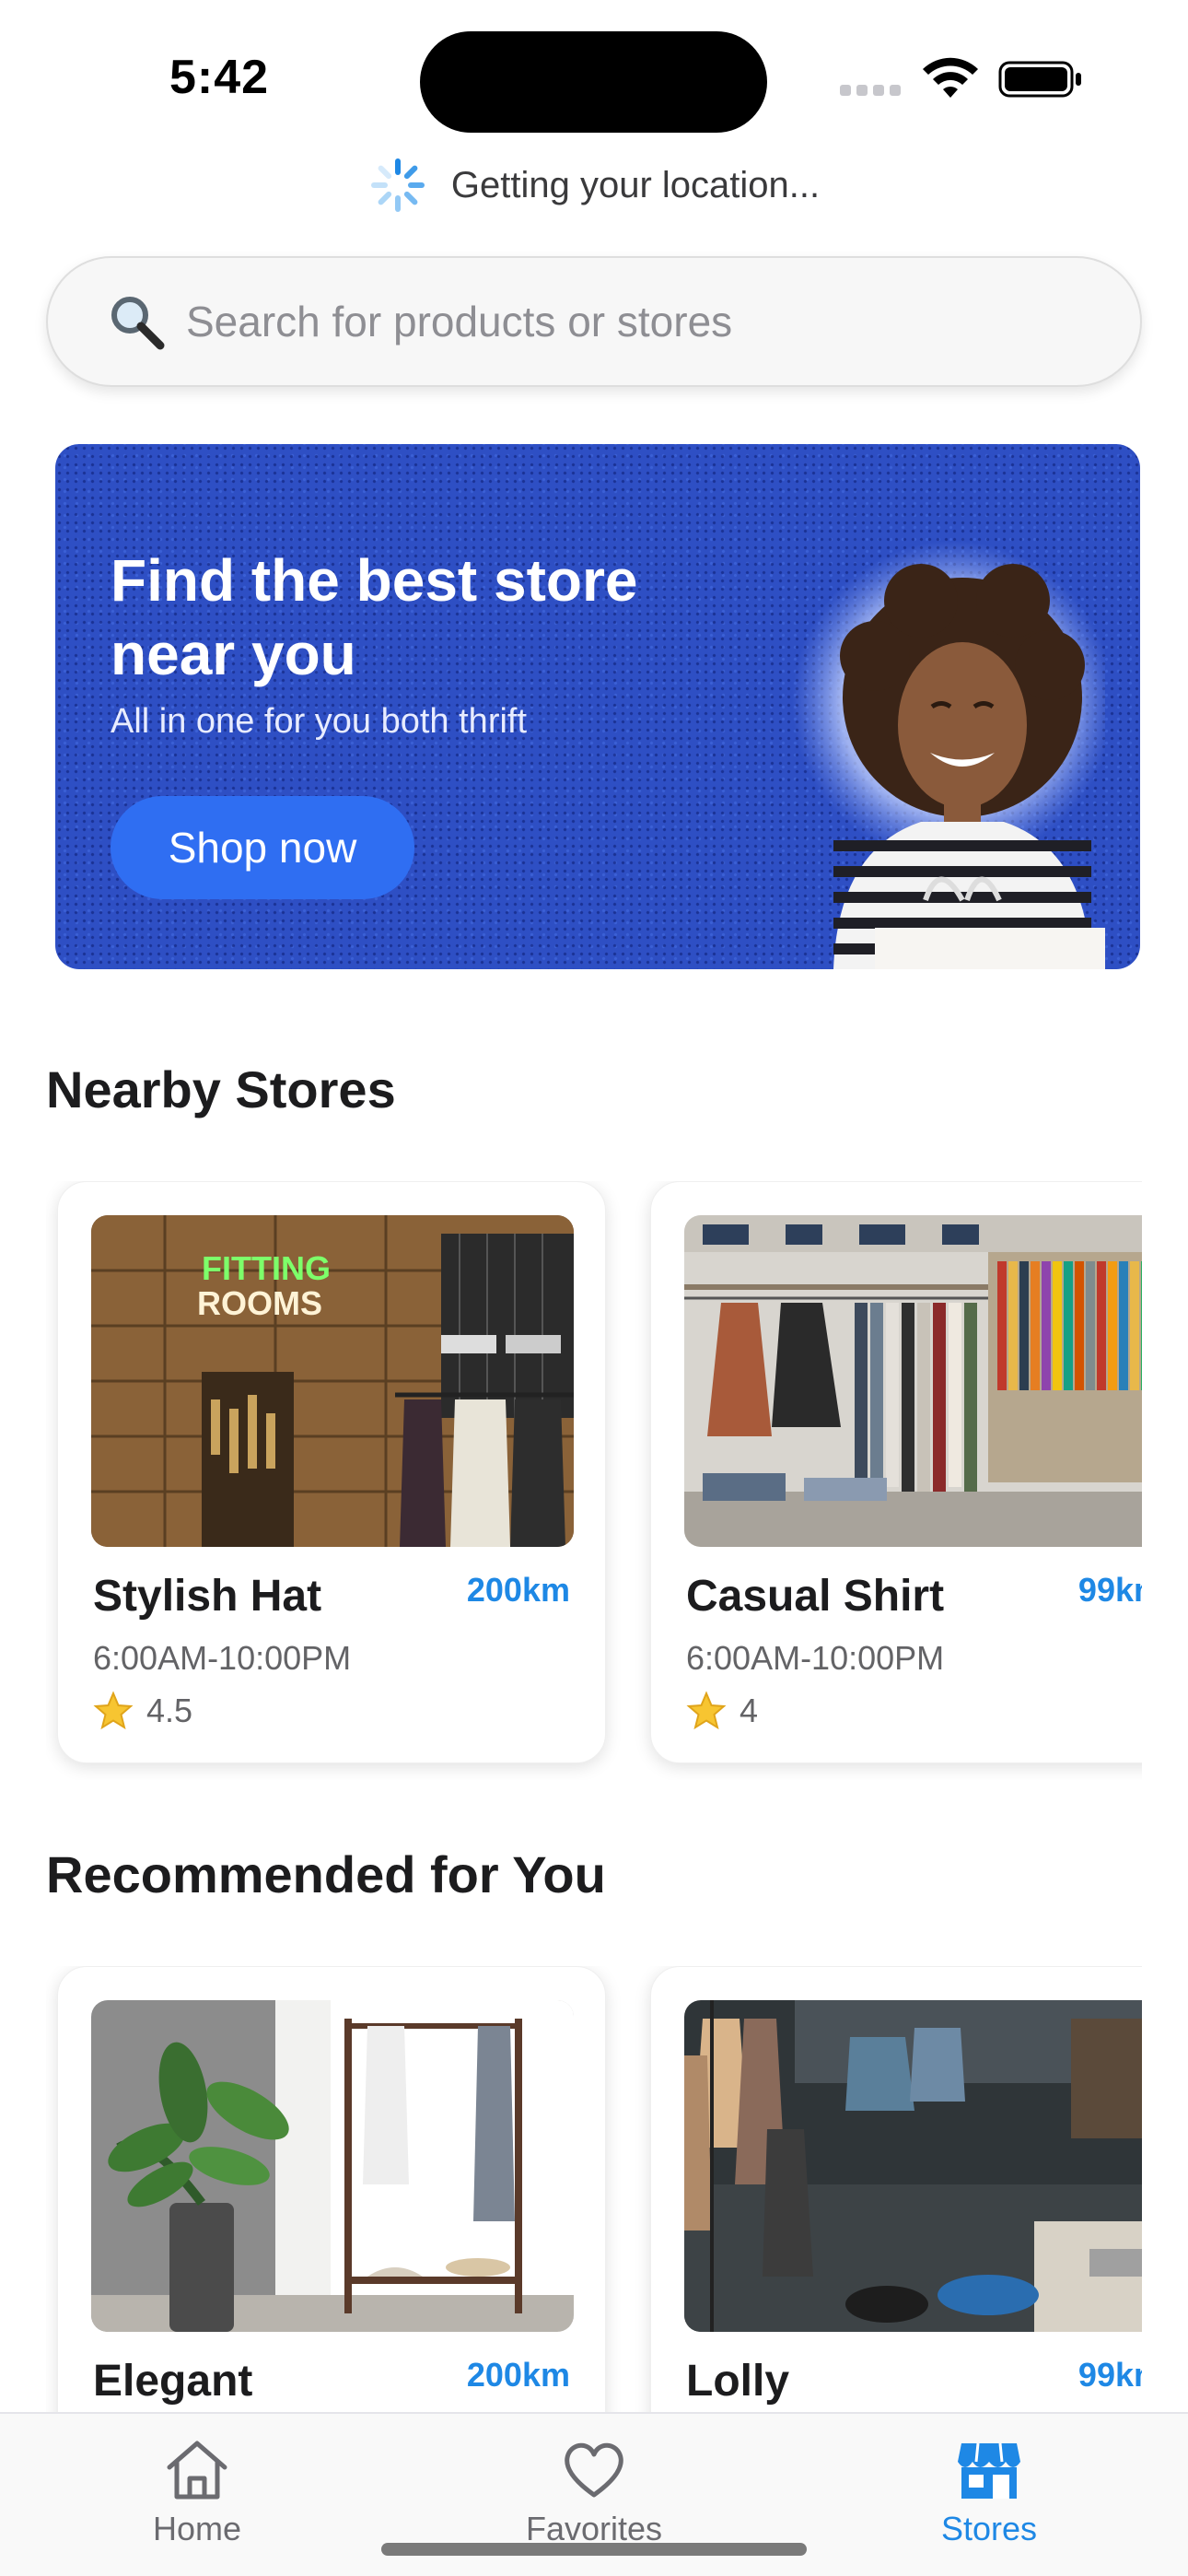 This screenshot has width=1188, height=2576. I want to click on shop-now-button: Shop now, so click(262, 848).